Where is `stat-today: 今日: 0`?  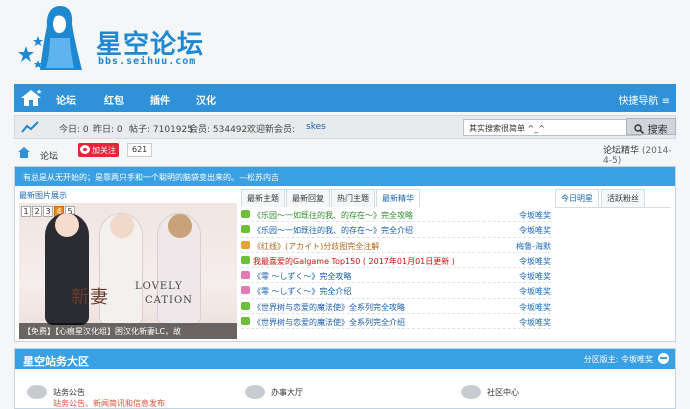 stat-today: 今日: 0 is located at coordinates (74, 130).